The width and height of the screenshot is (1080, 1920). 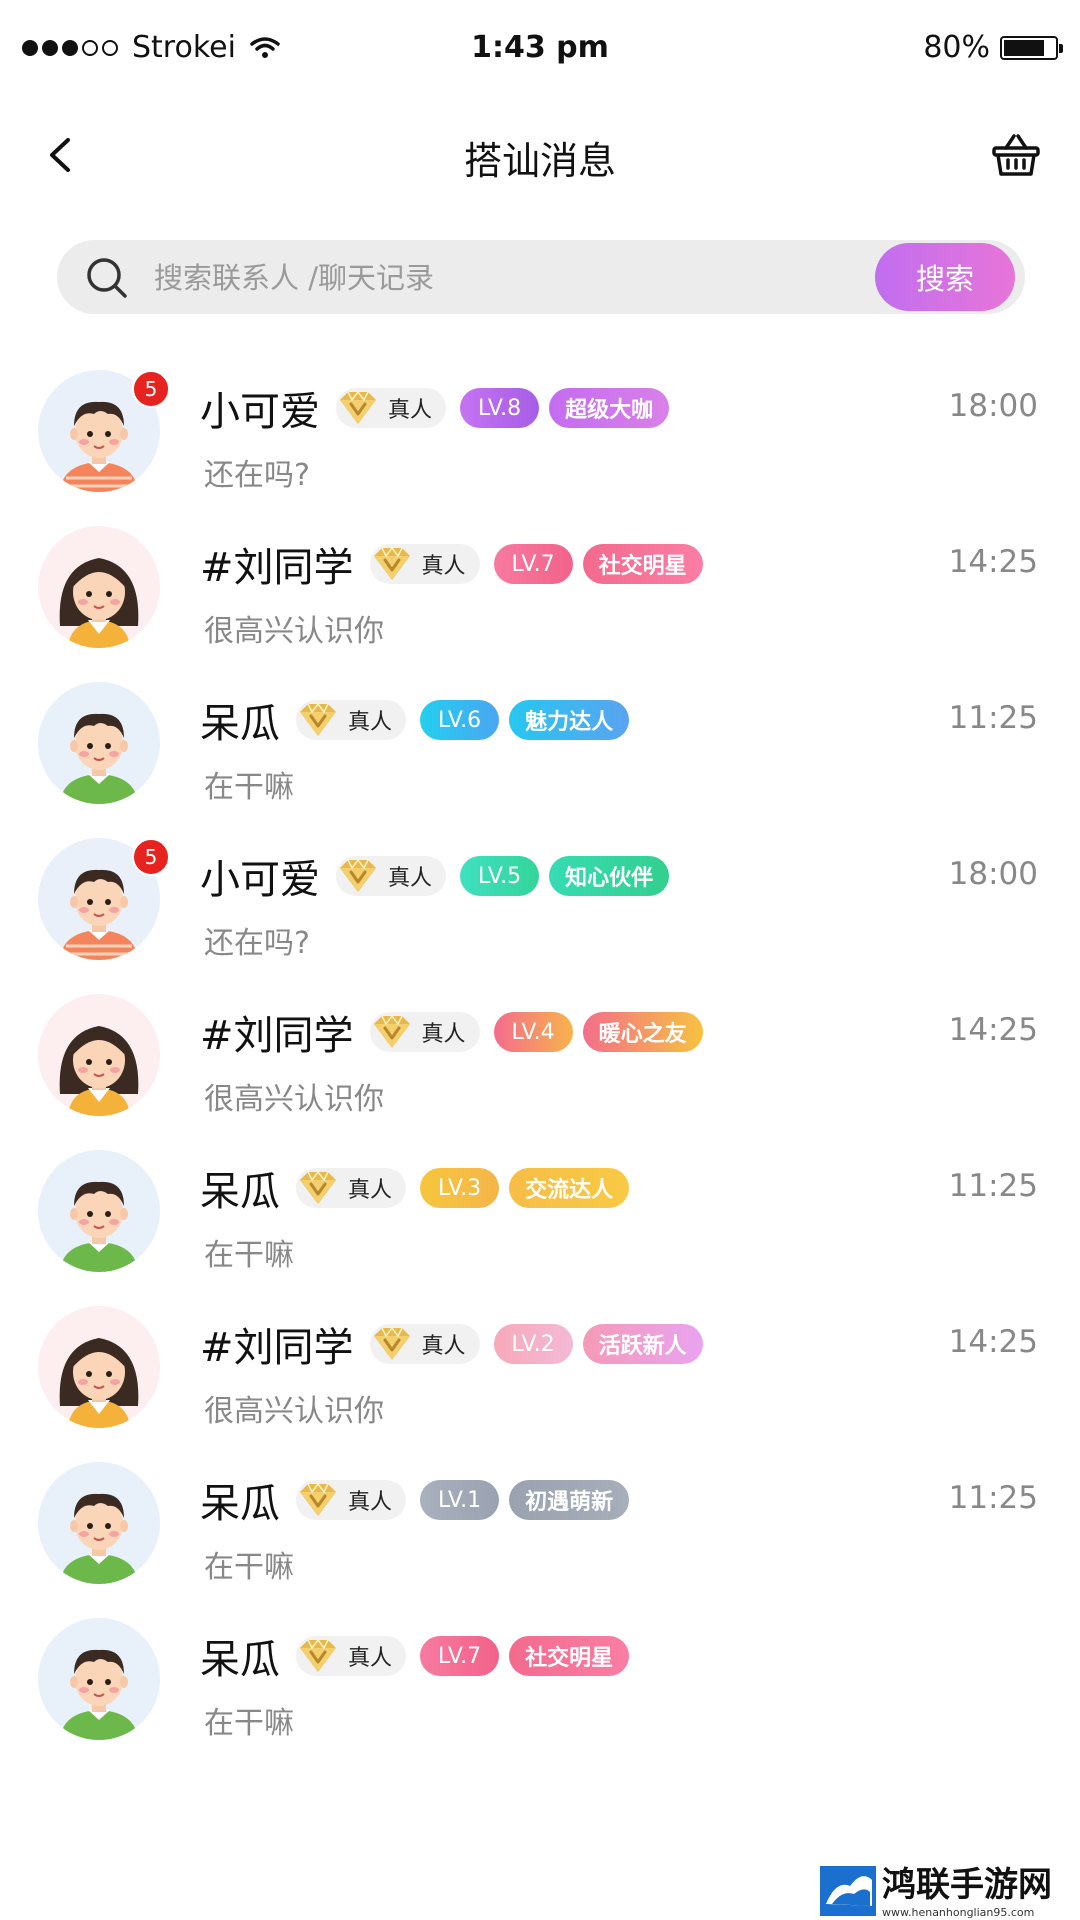 What do you see at coordinates (958, 1912) in the screenshot?
I see `watermark-url: www.henanhonglian95.com` at bounding box center [958, 1912].